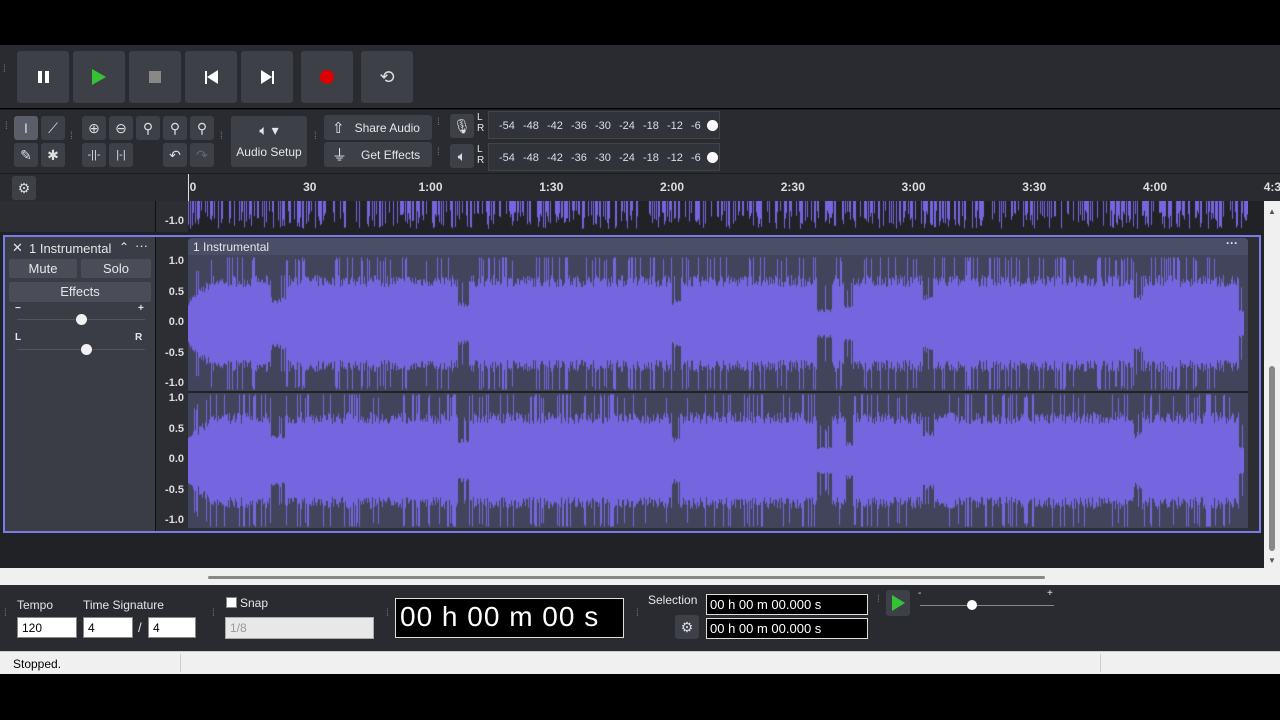 The width and height of the screenshot is (1280, 720). What do you see at coordinates (70, 248) in the screenshot?
I see `track-name: 1 Instrumental` at bounding box center [70, 248].